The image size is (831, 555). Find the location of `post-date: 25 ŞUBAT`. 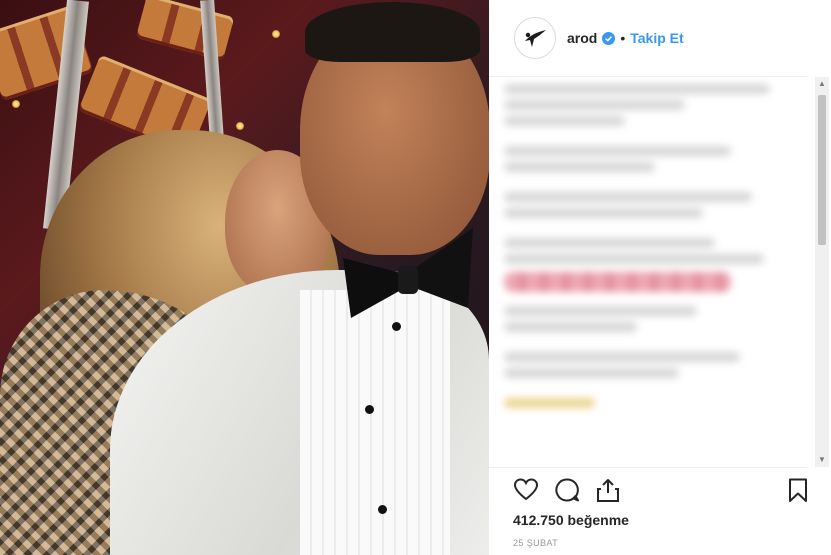

post-date: 25 ŞUBAT is located at coordinates (535, 543).